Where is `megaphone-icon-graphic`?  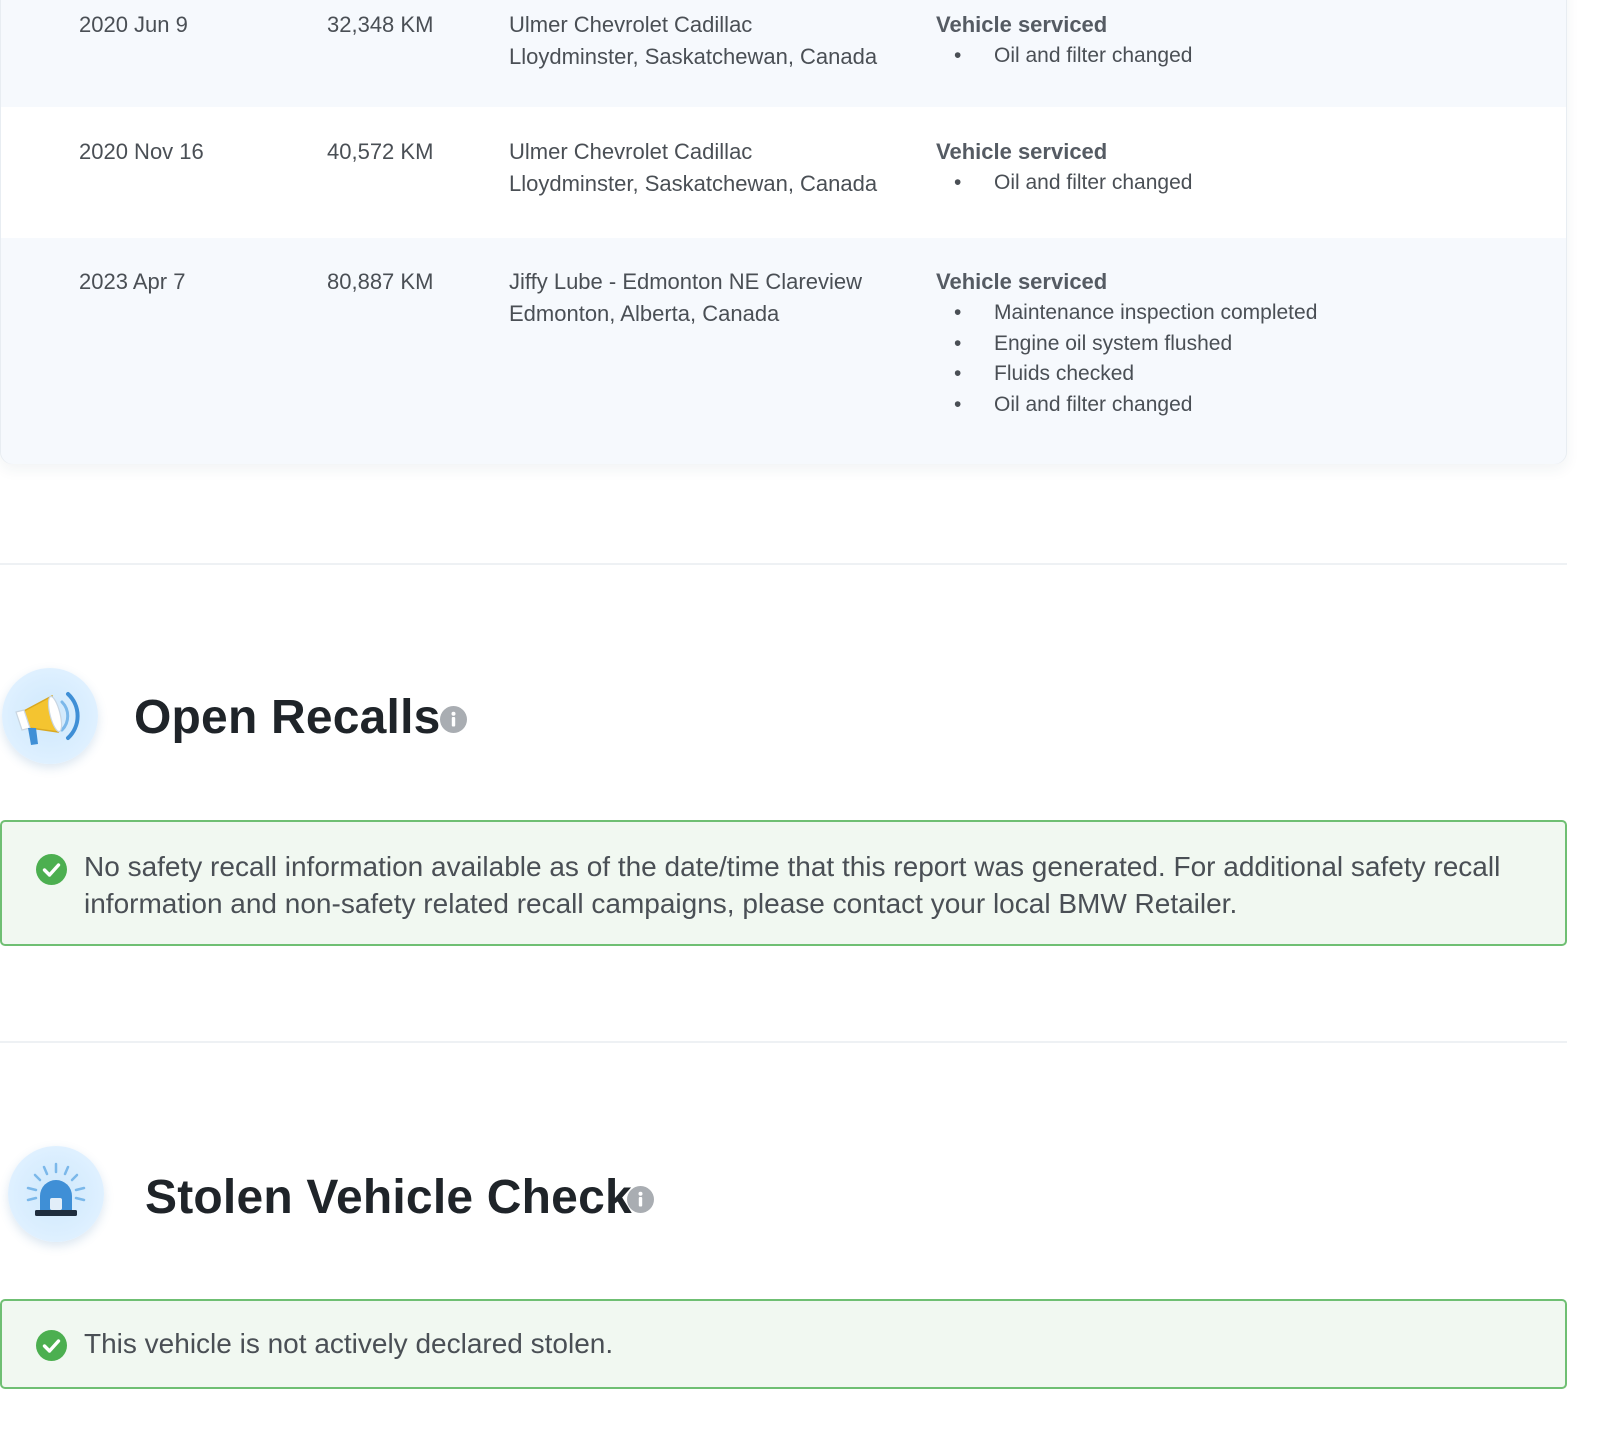
megaphone-icon-graphic is located at coordinates (47, 718).